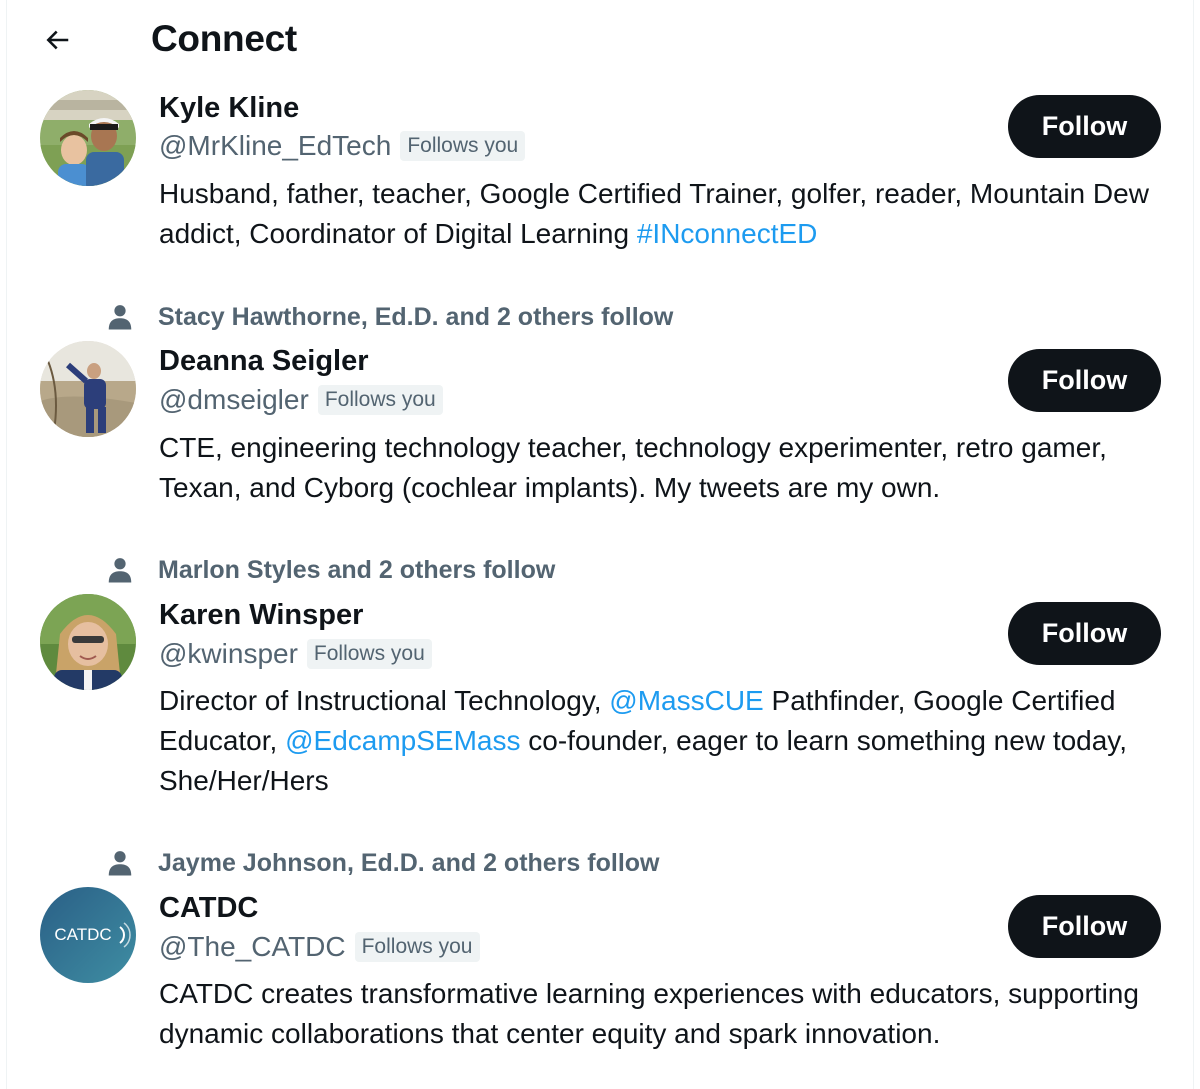 Image resolution: width=1200 pixels, height=1089 pixels. What do you see at coordinates (727, 233) in the screenshot?
I see `hashtag-link: #INconnectED` at bounding box center [727, 233].